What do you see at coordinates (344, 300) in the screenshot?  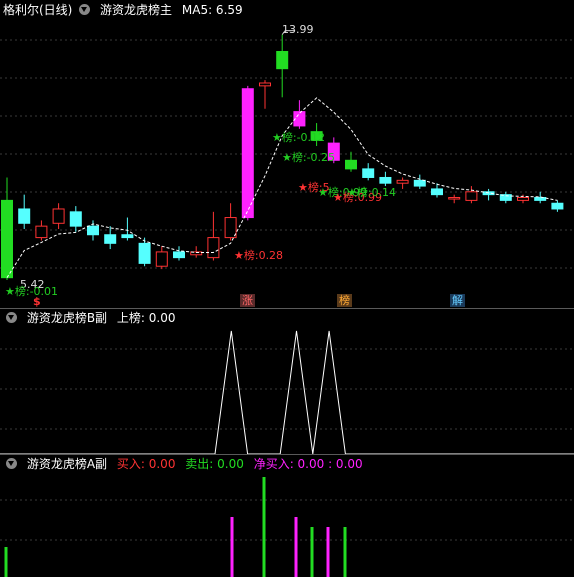 I see `marker-rank: 榜` at bounding box center [344, 300].